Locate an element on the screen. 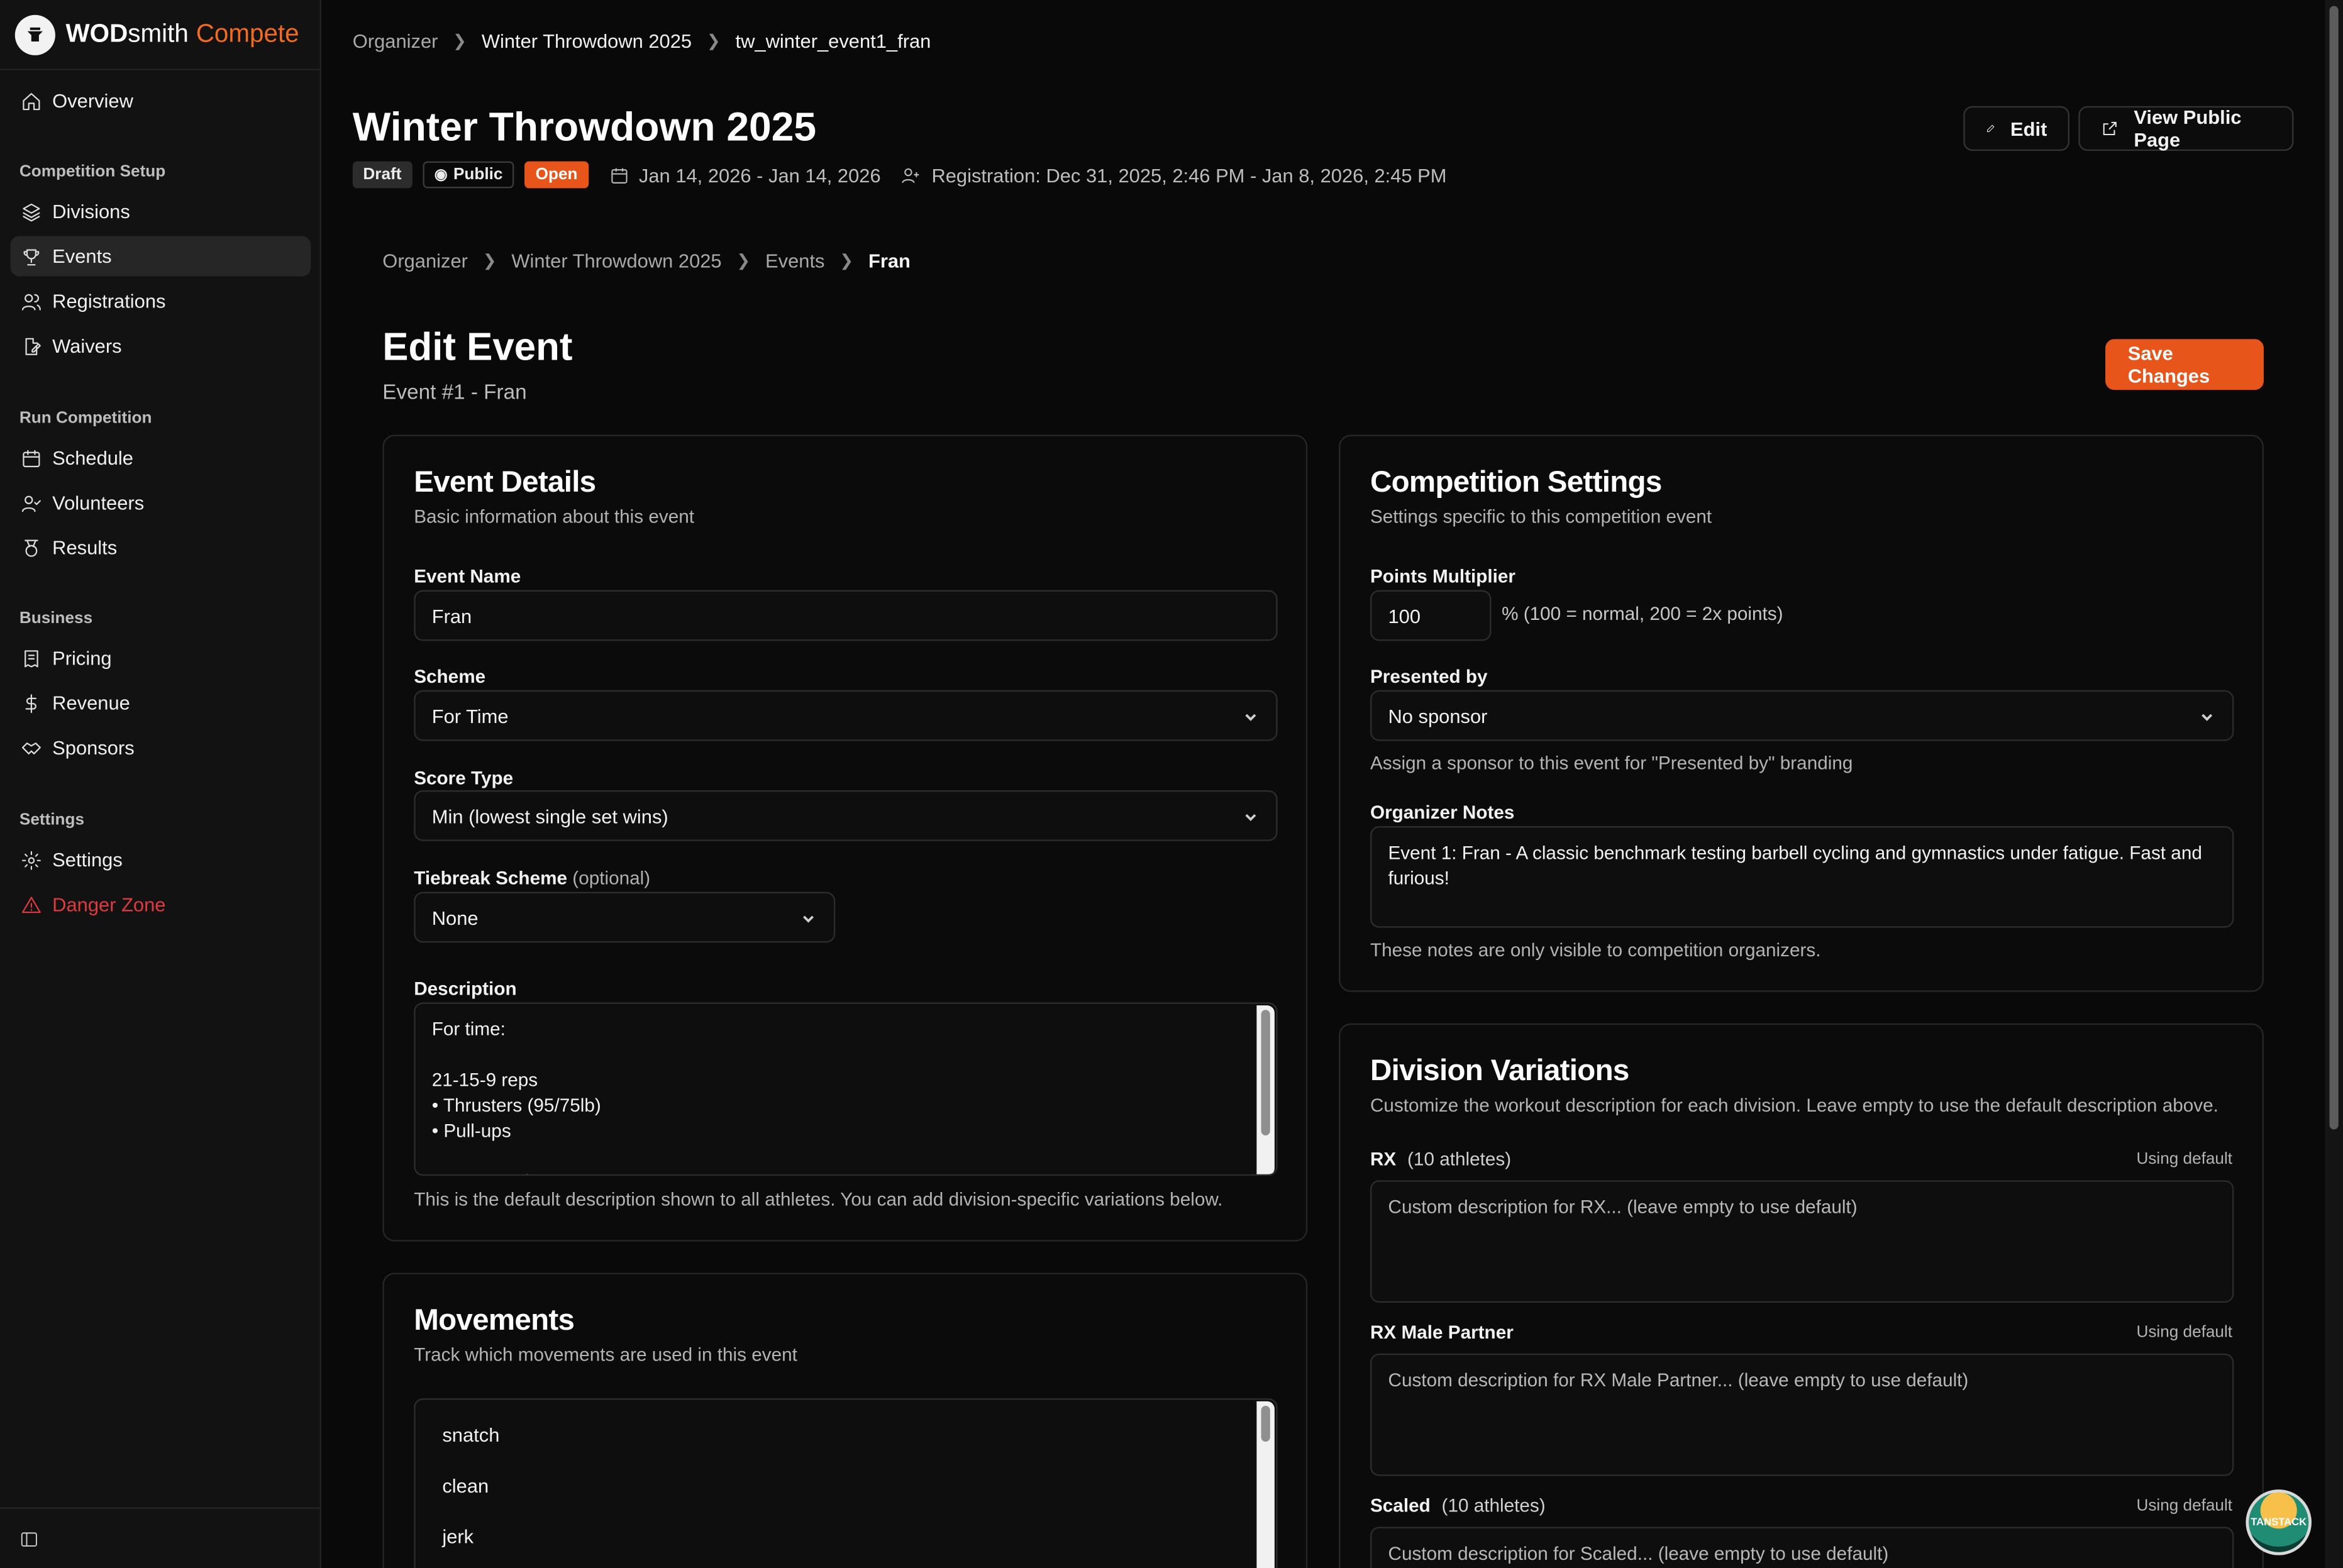 The image size is (2343, 1568). points-multiplier-label: Points Multiplier is located at coordinates (1443, 576).